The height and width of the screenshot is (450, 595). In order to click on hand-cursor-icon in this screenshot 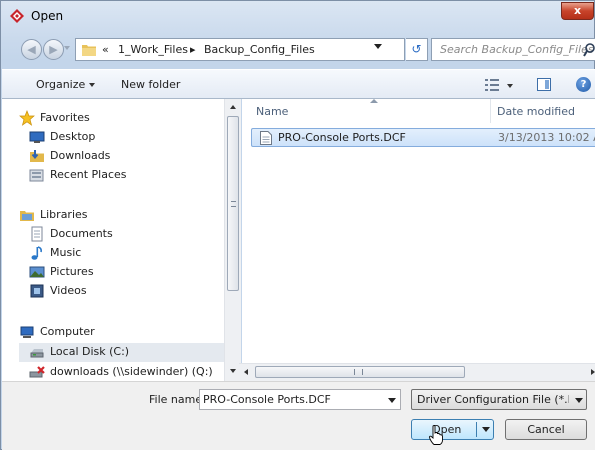, I will do `click(436, 435)`.